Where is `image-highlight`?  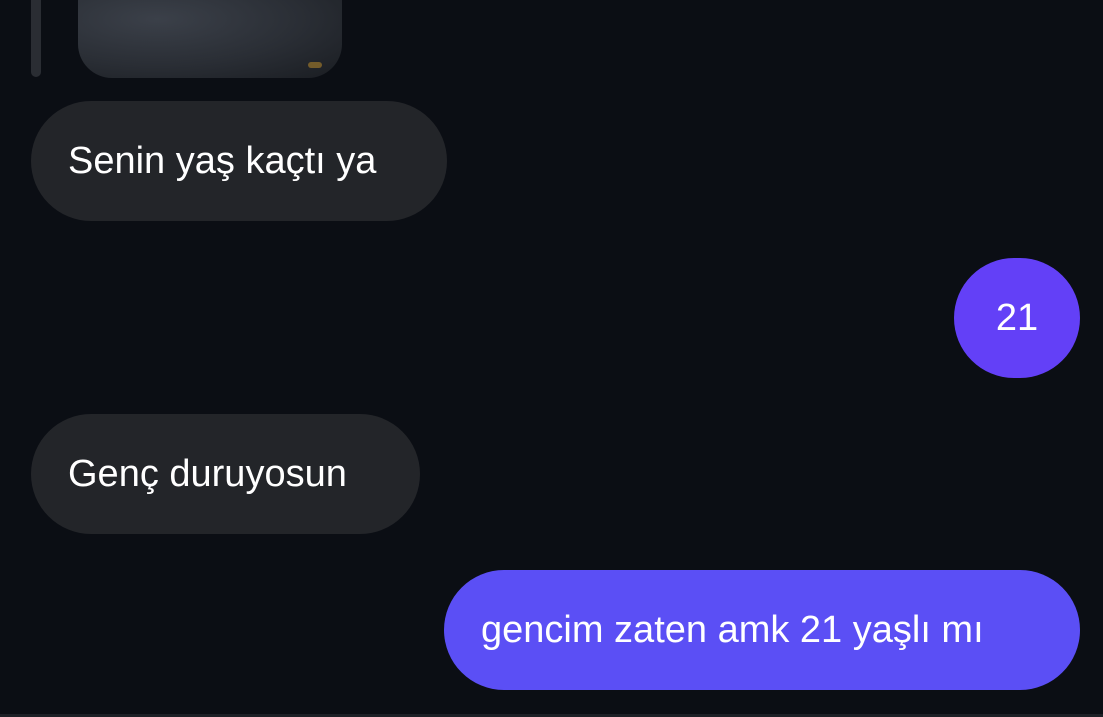
image-highlight is located at coordinates (315, 65).